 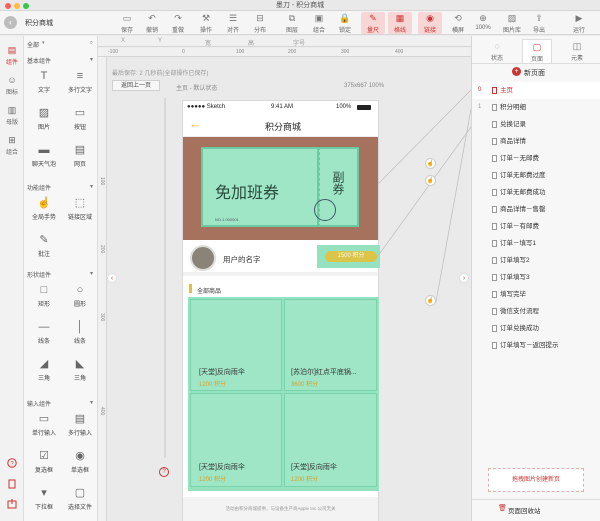 What do you see at coordinates (536, 124) in the screenshot?
I see `page-list-item: 兑换记录` at bounding box center [536, 124].